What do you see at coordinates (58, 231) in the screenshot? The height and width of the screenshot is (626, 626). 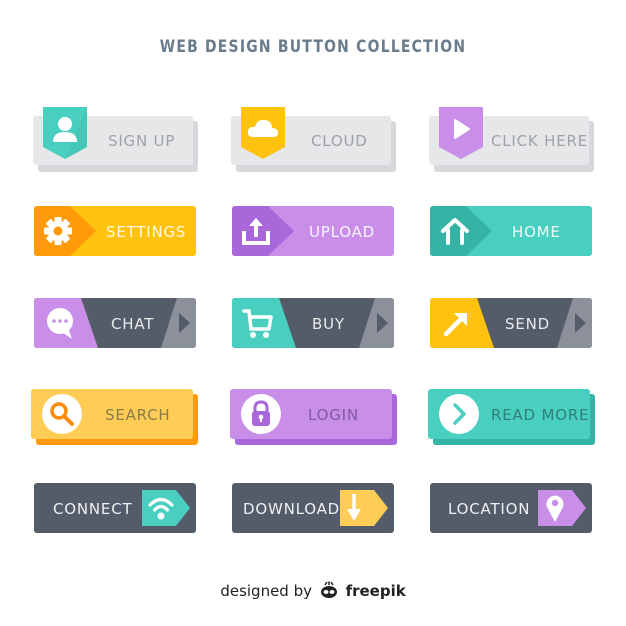 I see `gear-icon` at bounding box center [58, 231].